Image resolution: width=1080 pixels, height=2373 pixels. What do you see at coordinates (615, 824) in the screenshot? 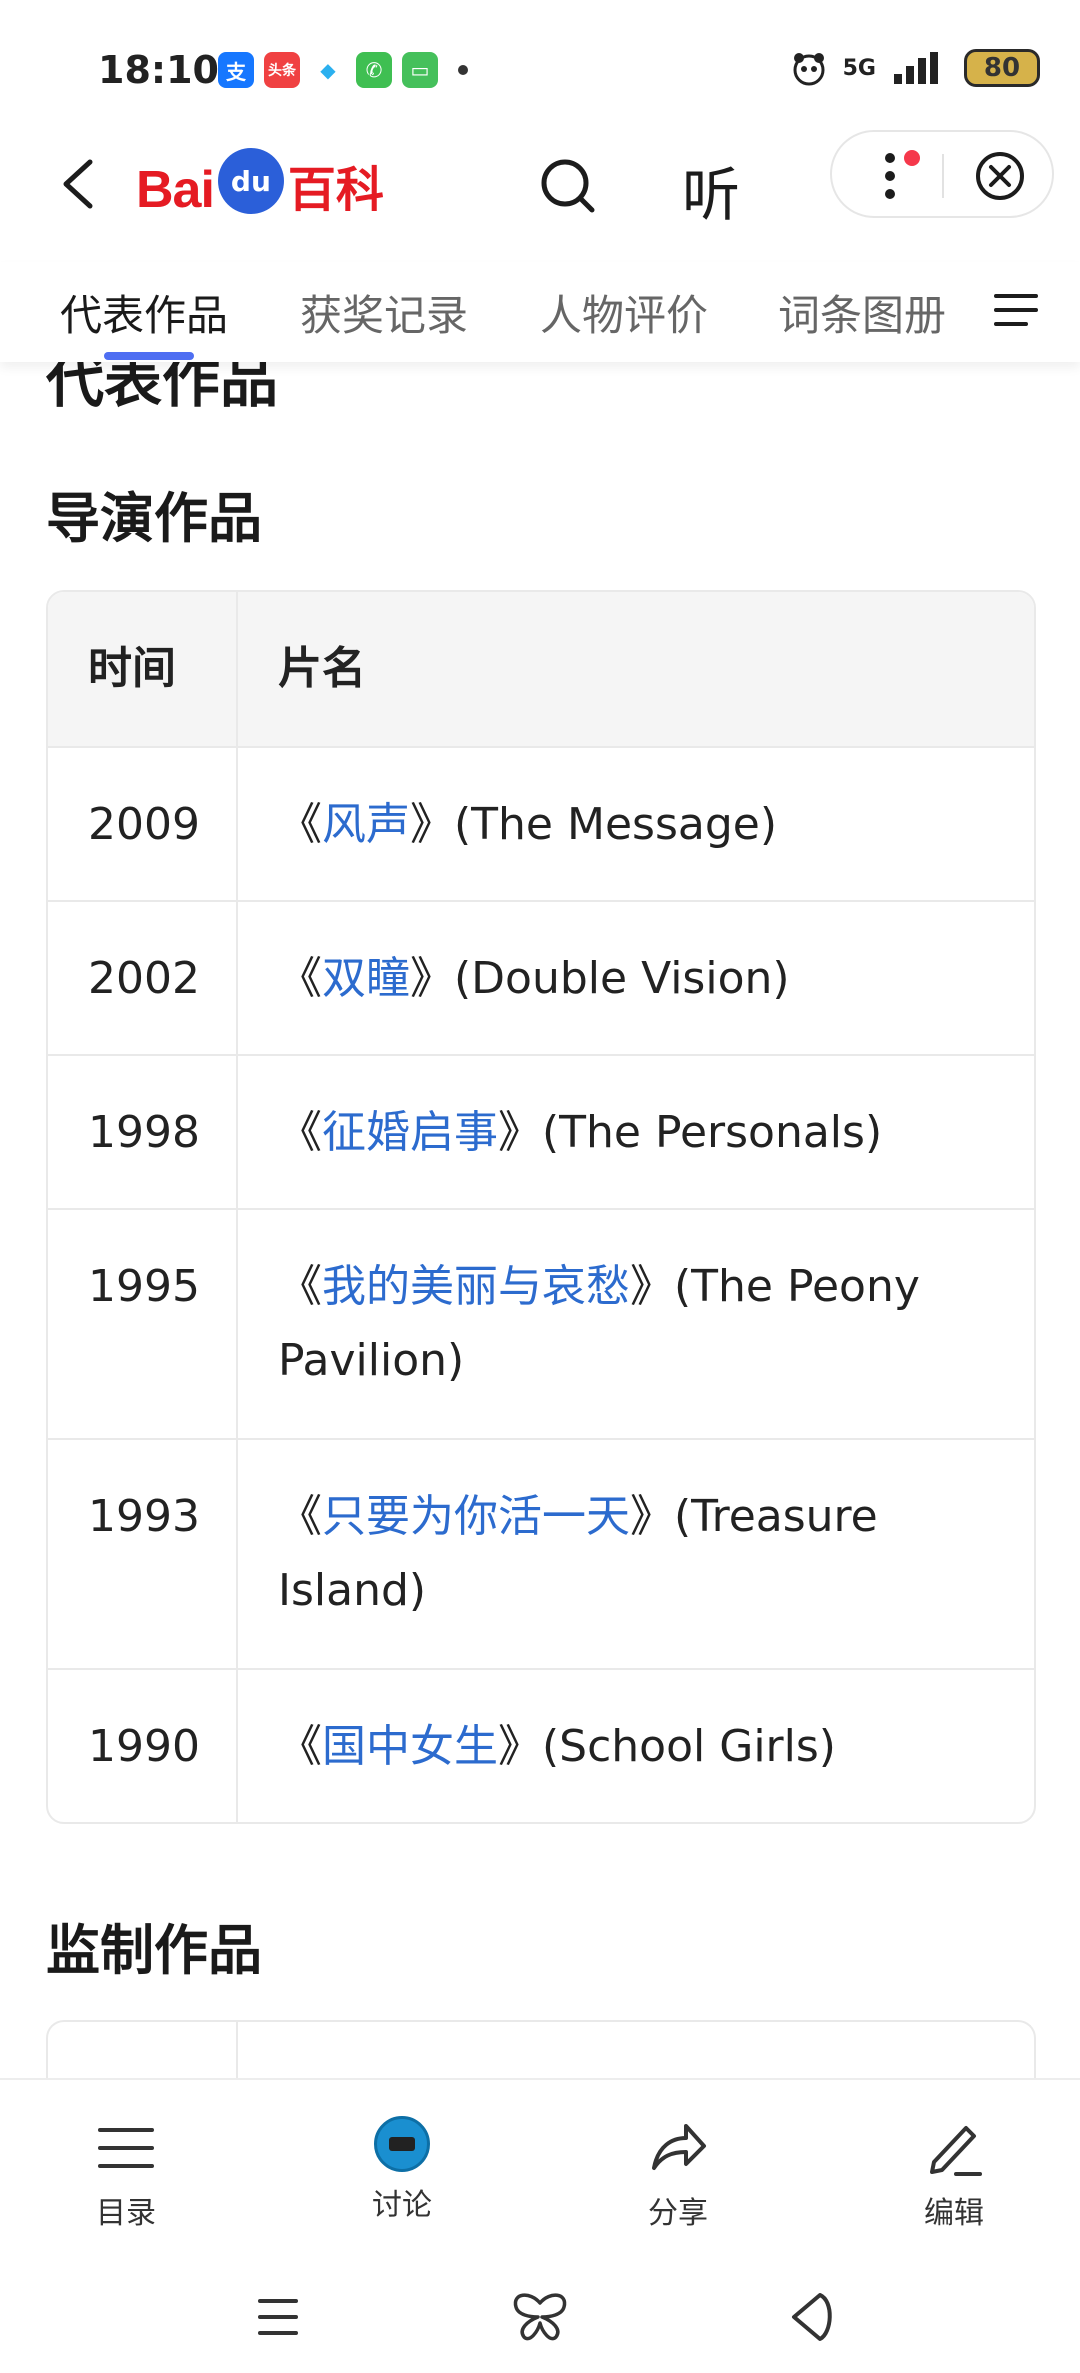
I see `english-title: (The Message)` at bounding box center [615, 824].